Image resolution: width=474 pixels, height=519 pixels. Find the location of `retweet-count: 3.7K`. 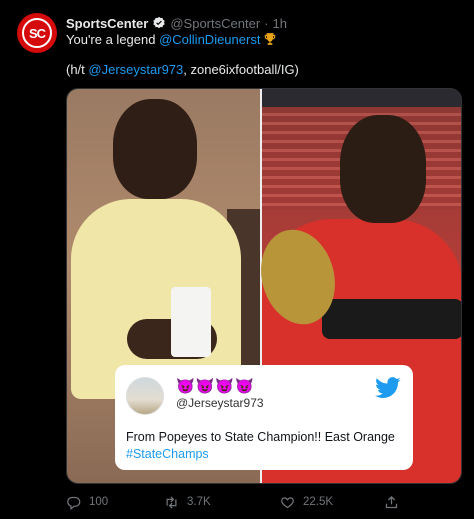

retweet-count: 3.7K is located at coordinates (199, 502).